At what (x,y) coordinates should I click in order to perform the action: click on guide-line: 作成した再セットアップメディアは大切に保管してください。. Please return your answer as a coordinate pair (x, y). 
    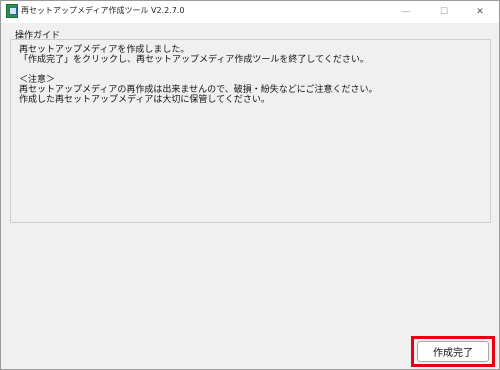
    Looking at the image, I should click on (144, 100).